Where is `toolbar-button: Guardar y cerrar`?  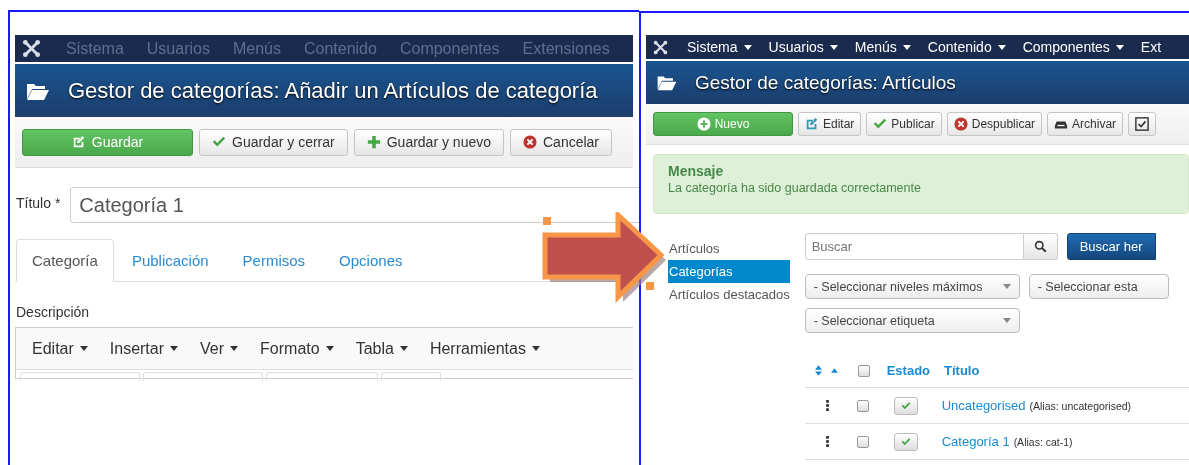 toolbar-button: Guardar y cerrar is located at coordinates (273, 142).